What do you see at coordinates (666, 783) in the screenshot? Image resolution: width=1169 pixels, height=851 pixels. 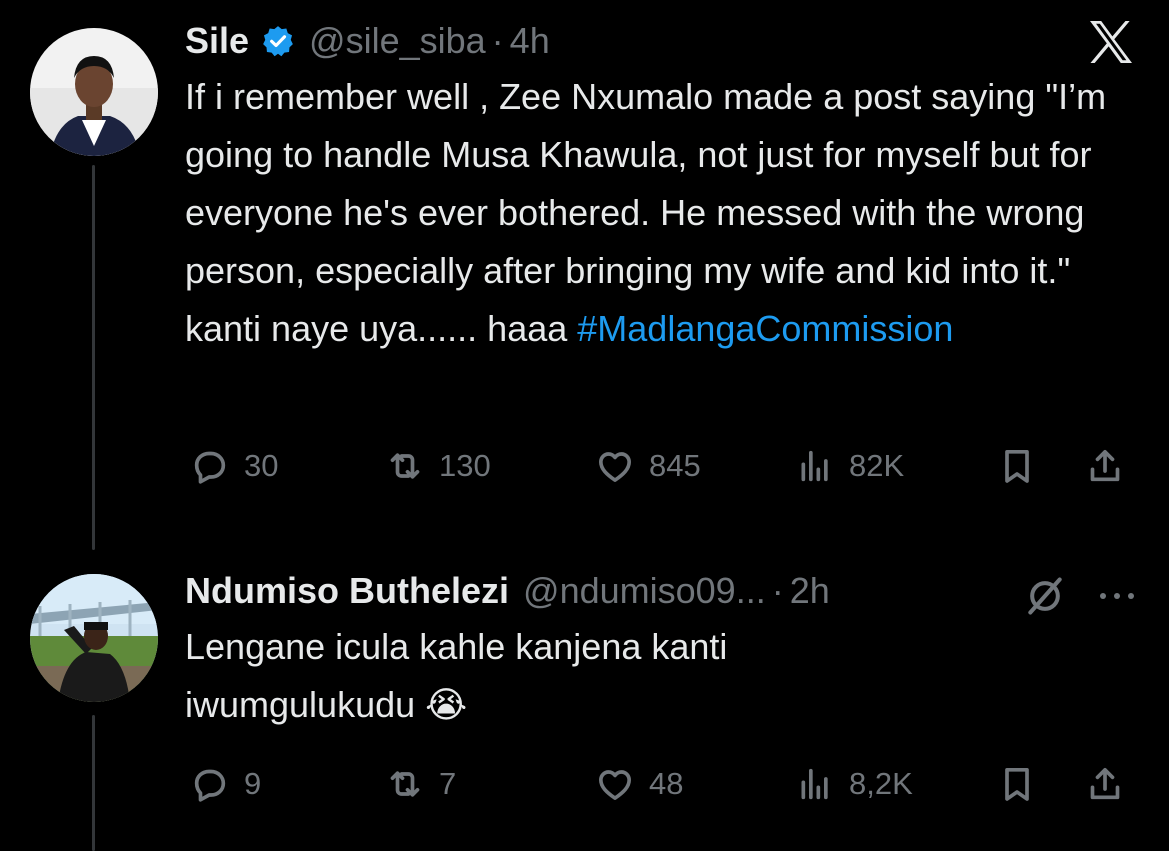 I see `like-count: 48` at bounding box center [666, 783].